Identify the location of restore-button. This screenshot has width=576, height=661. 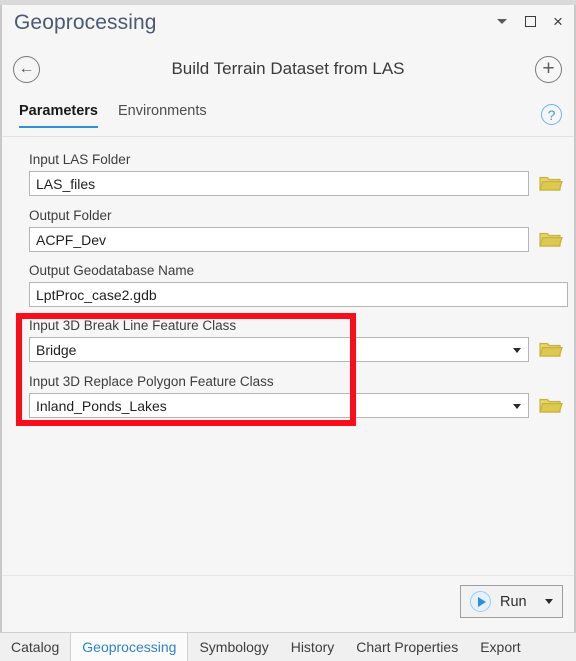
(530, 21).